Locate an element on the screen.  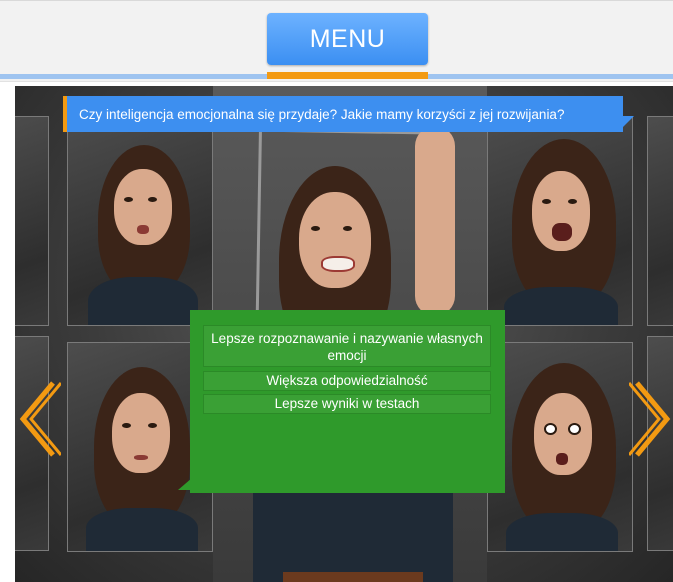
chevron-right-icon is located at coordinates (651, 419).